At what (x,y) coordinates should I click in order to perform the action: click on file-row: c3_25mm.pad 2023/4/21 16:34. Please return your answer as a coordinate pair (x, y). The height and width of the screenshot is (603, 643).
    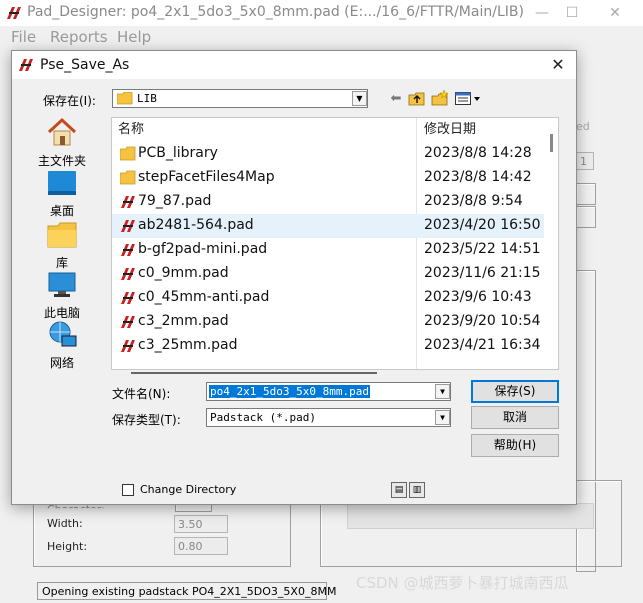
    Looking at the image, I should click on (328, 346).